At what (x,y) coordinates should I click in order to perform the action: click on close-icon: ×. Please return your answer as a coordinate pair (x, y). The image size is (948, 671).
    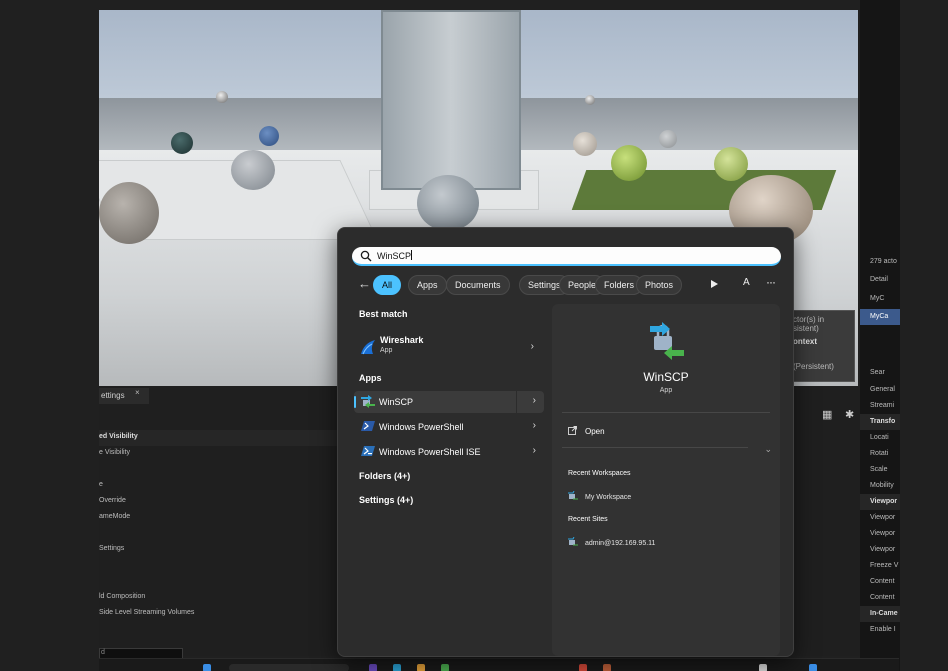
    Looking at the image, I should click on (137, 392).